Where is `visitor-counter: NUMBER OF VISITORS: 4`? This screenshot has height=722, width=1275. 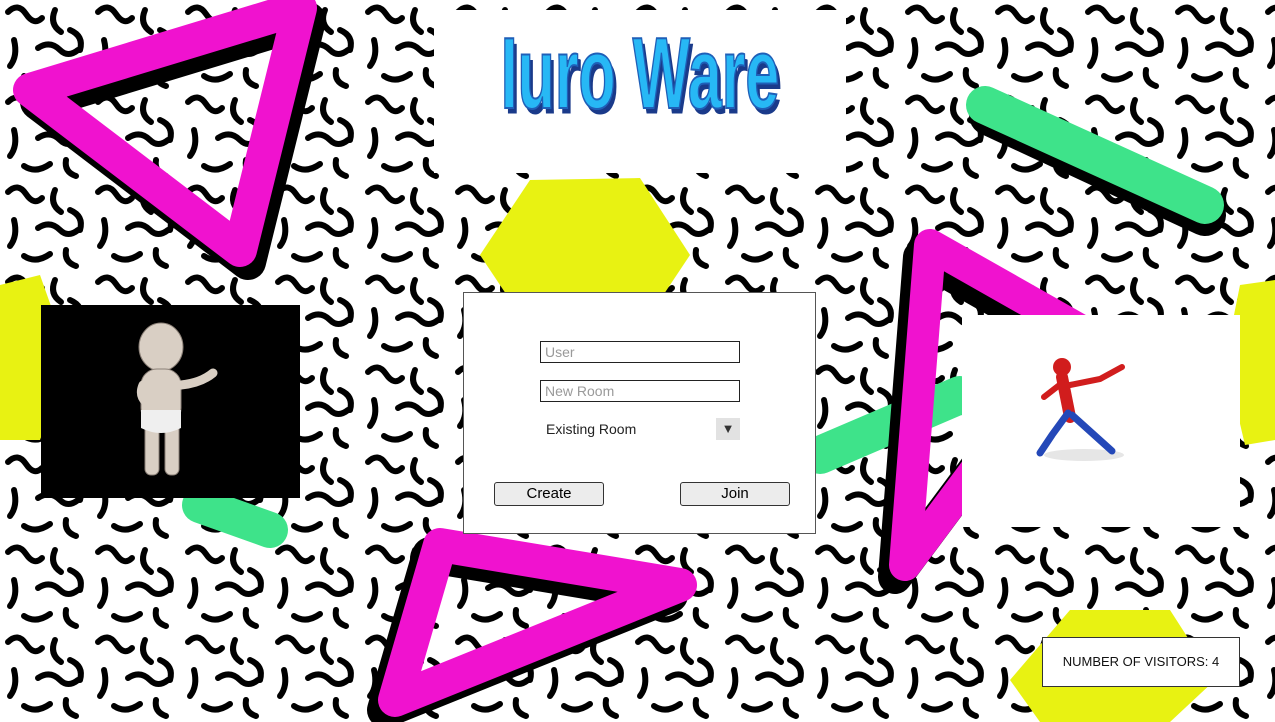
visitor-counter: NUMBER OF VISITORS: 4 is located at coordinates (1141, 662).